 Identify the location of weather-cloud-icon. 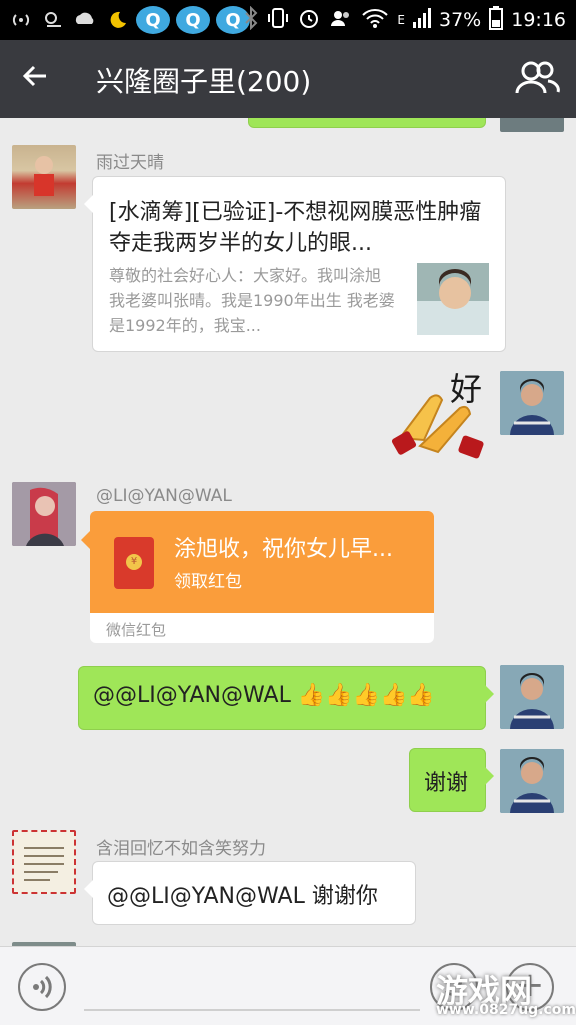
(85, 20).